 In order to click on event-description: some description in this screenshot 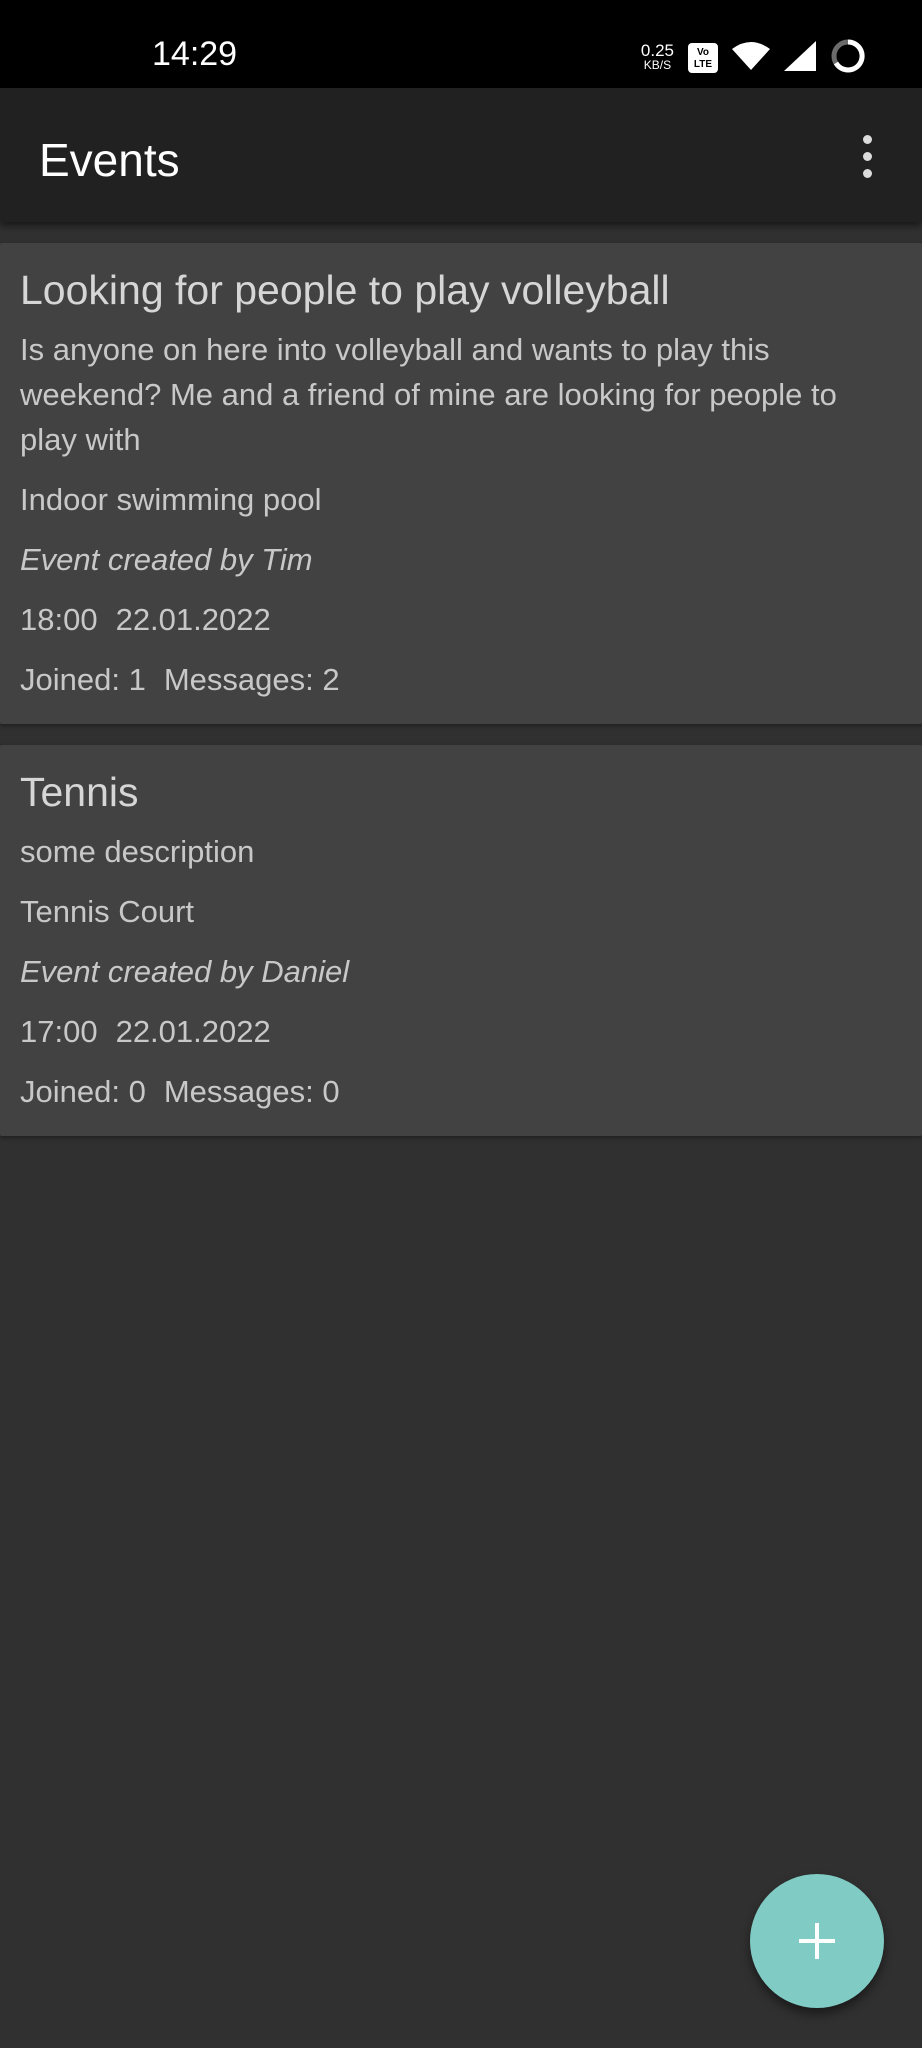, I will do `click(137, 851)`.